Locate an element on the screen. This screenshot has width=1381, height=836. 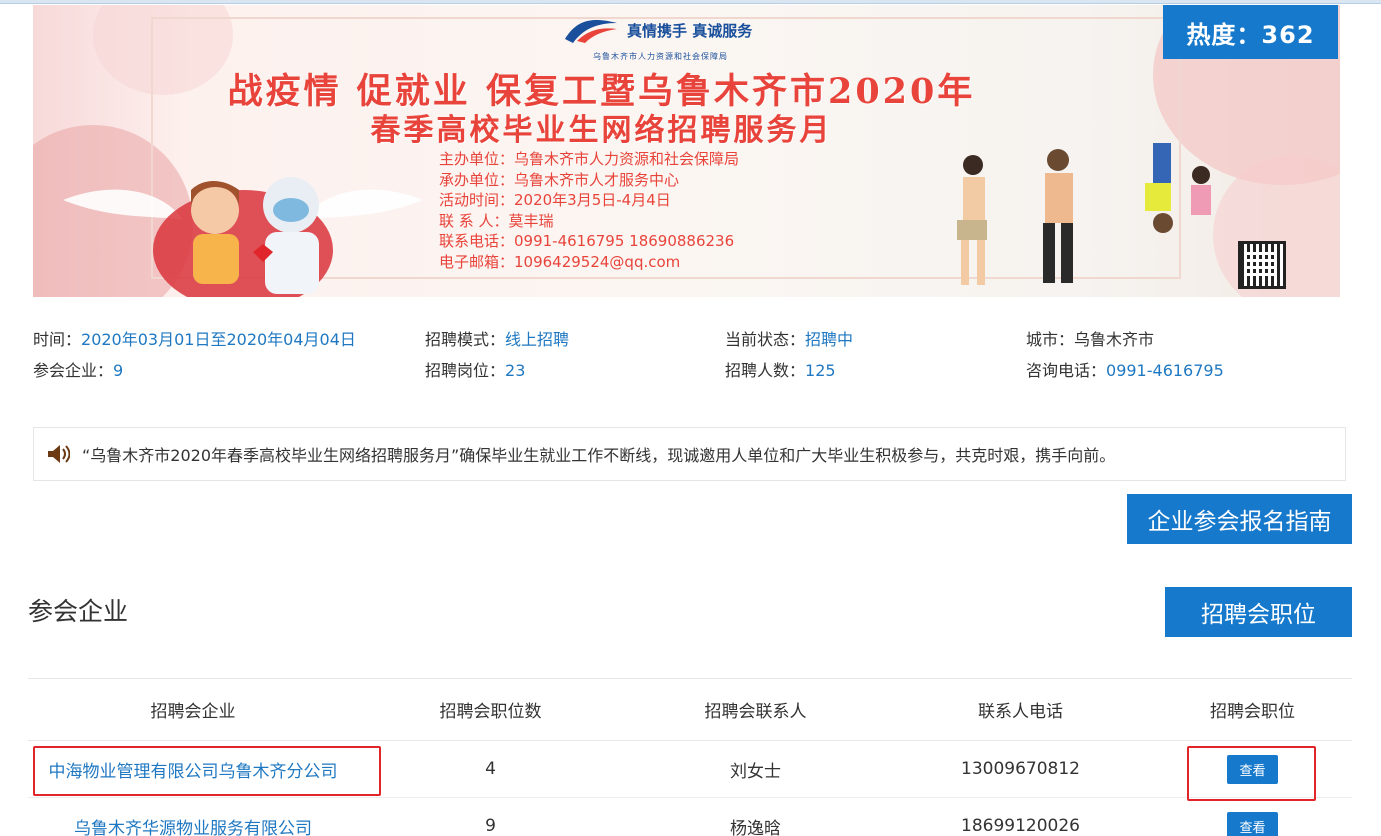
header-action: 招聘会职位 is located at coordinates (1252, 712).